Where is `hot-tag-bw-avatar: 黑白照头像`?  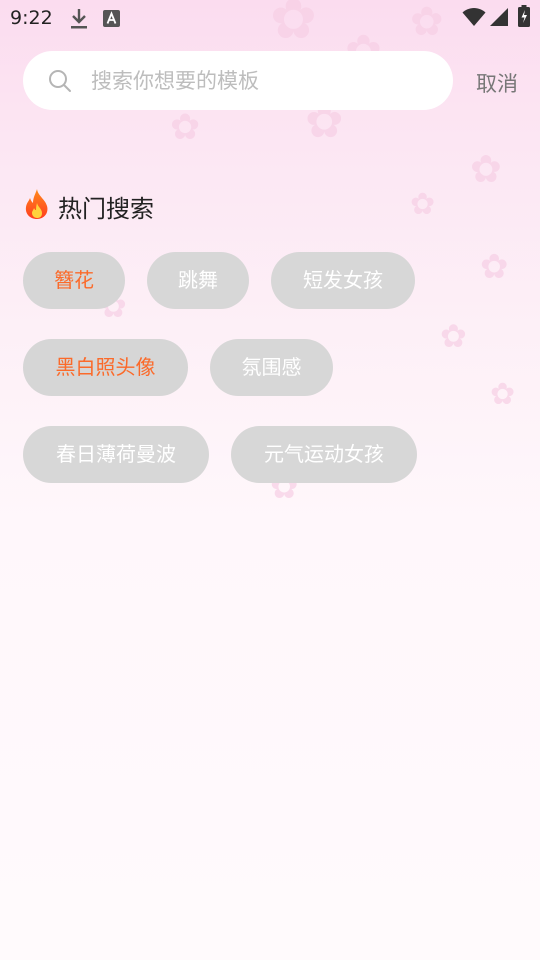
hot-tag-bw-avatar: 黑白照头像 is located at coordinates (105, 367).